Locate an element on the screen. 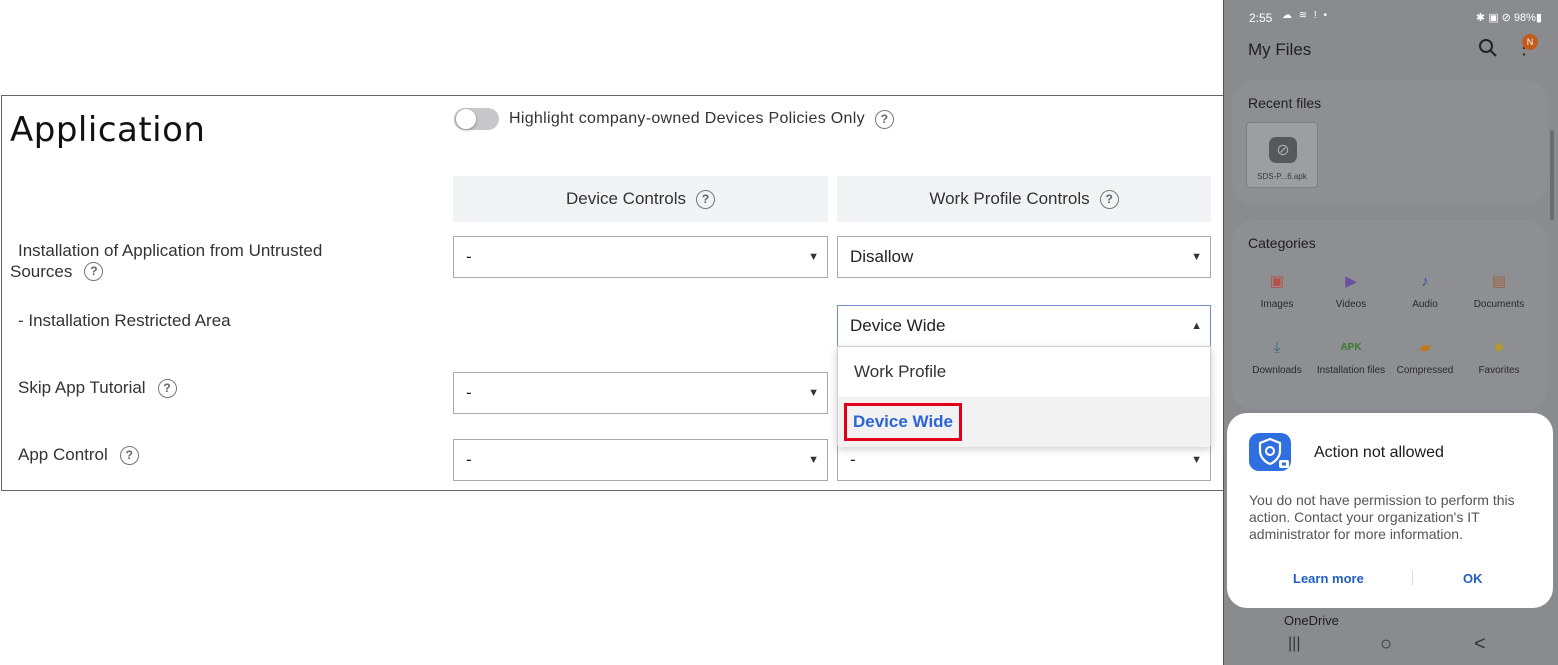  section-title: Application is located at coordinates (108, 130).